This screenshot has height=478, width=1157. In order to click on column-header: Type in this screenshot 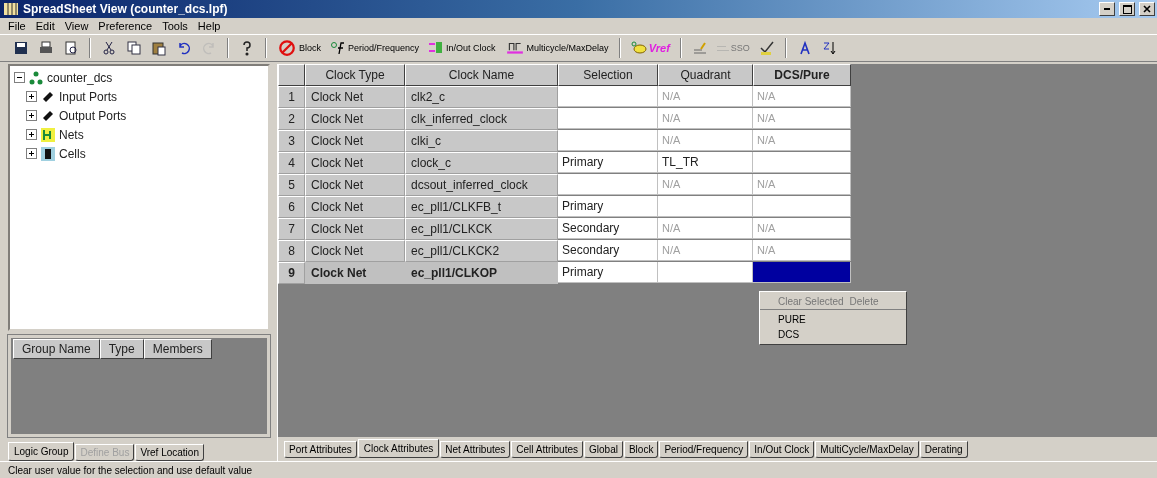, I will do `click(121, 348)`.